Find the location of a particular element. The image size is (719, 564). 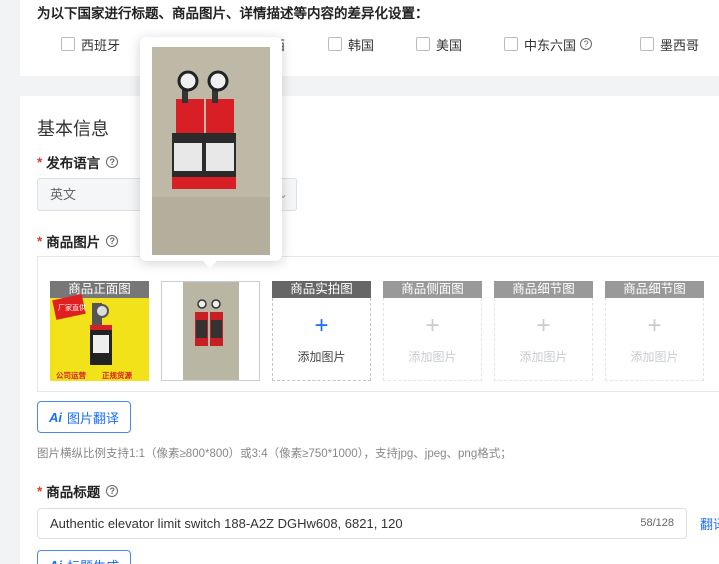

country-checkbox-korea: 韩国 is located at coordinates (372, 44).